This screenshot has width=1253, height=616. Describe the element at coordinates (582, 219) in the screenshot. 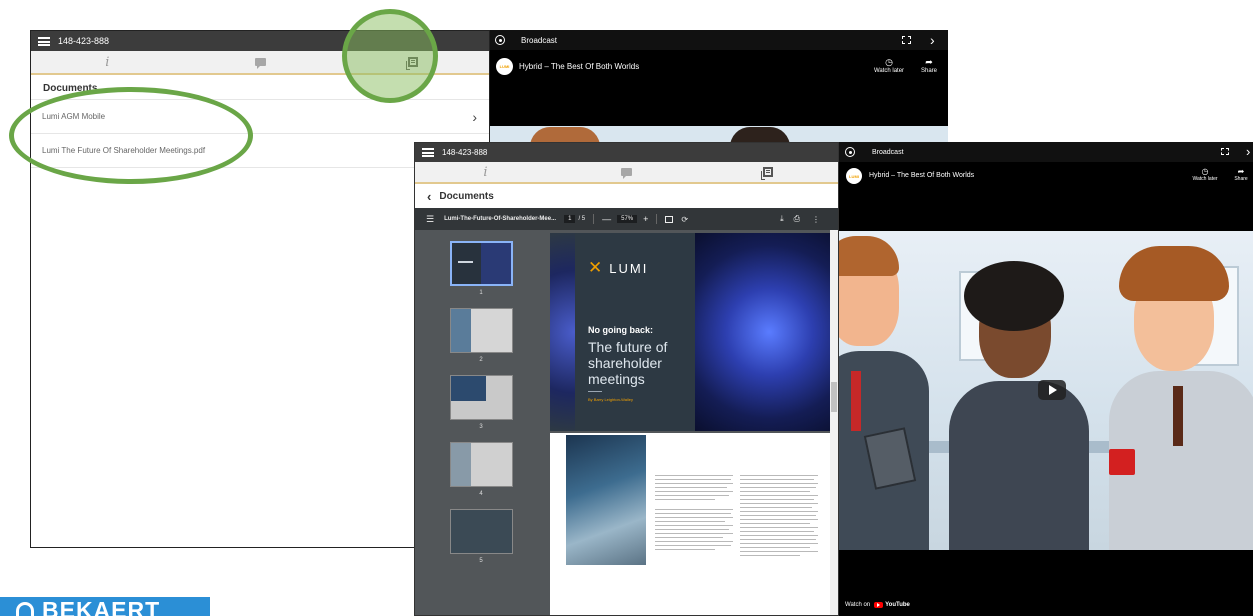

I see `page-total: / 5` at that location.